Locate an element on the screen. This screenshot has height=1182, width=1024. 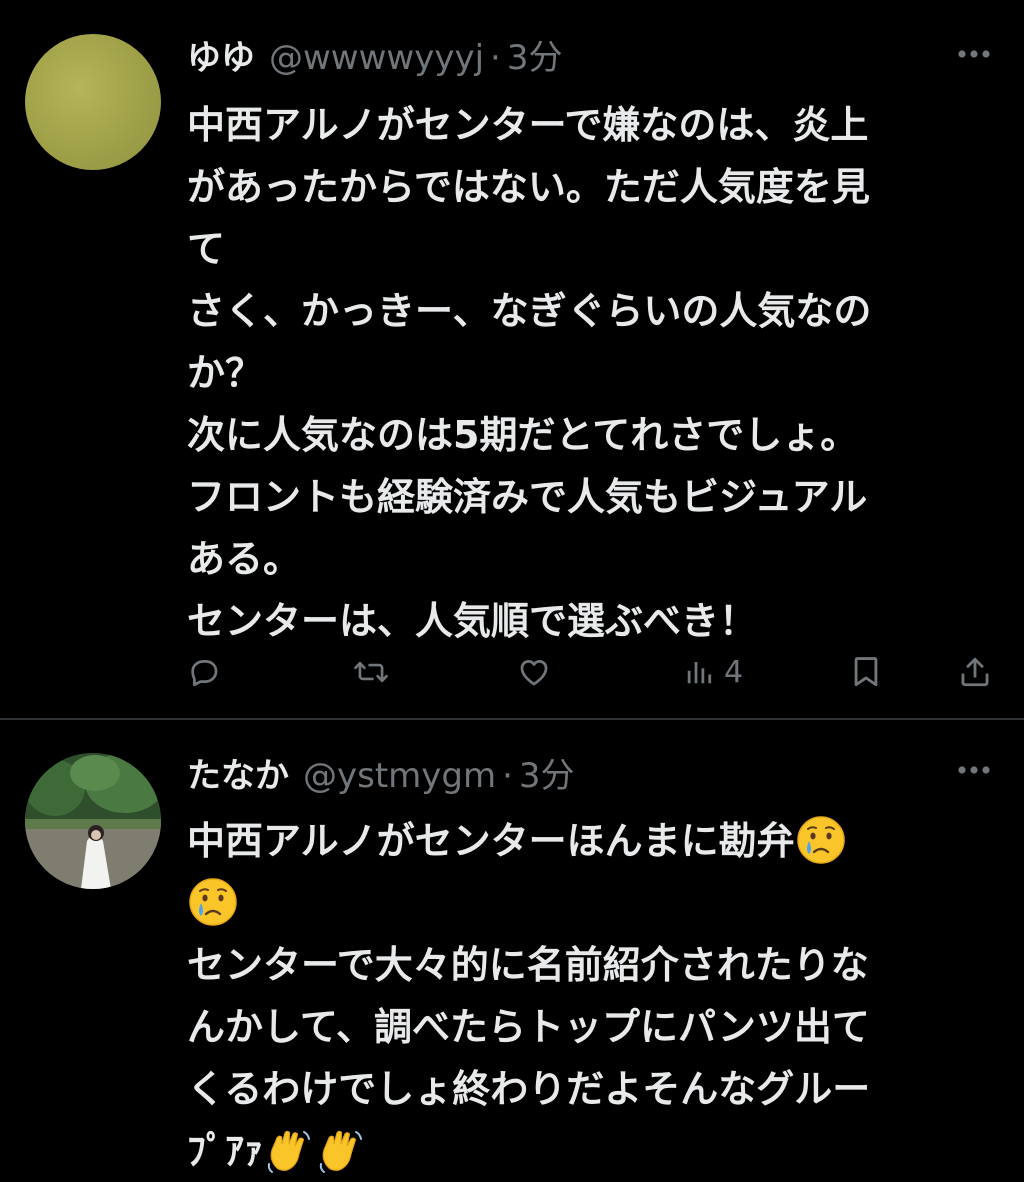
tweet-text-line: があったからではない。ただ人気度を見 is located at coordinates (528, 187).